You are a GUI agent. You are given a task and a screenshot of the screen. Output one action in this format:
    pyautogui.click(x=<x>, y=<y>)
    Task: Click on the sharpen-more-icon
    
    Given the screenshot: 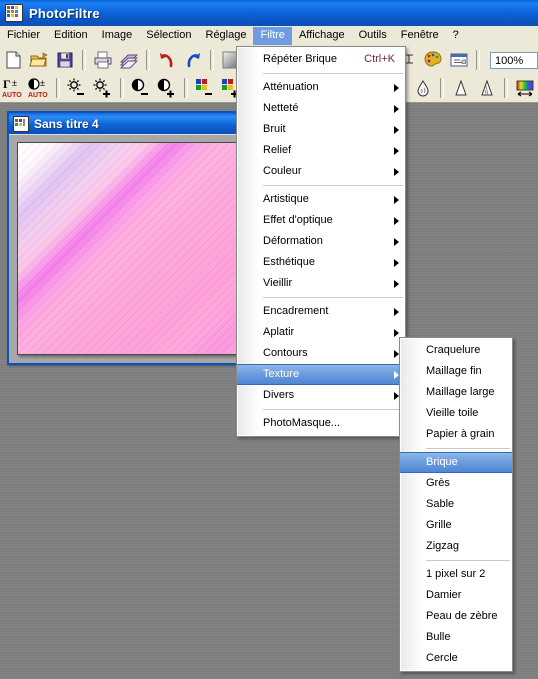 What is the action you would take?
    pyautogui.click(x=487, y=88)
    